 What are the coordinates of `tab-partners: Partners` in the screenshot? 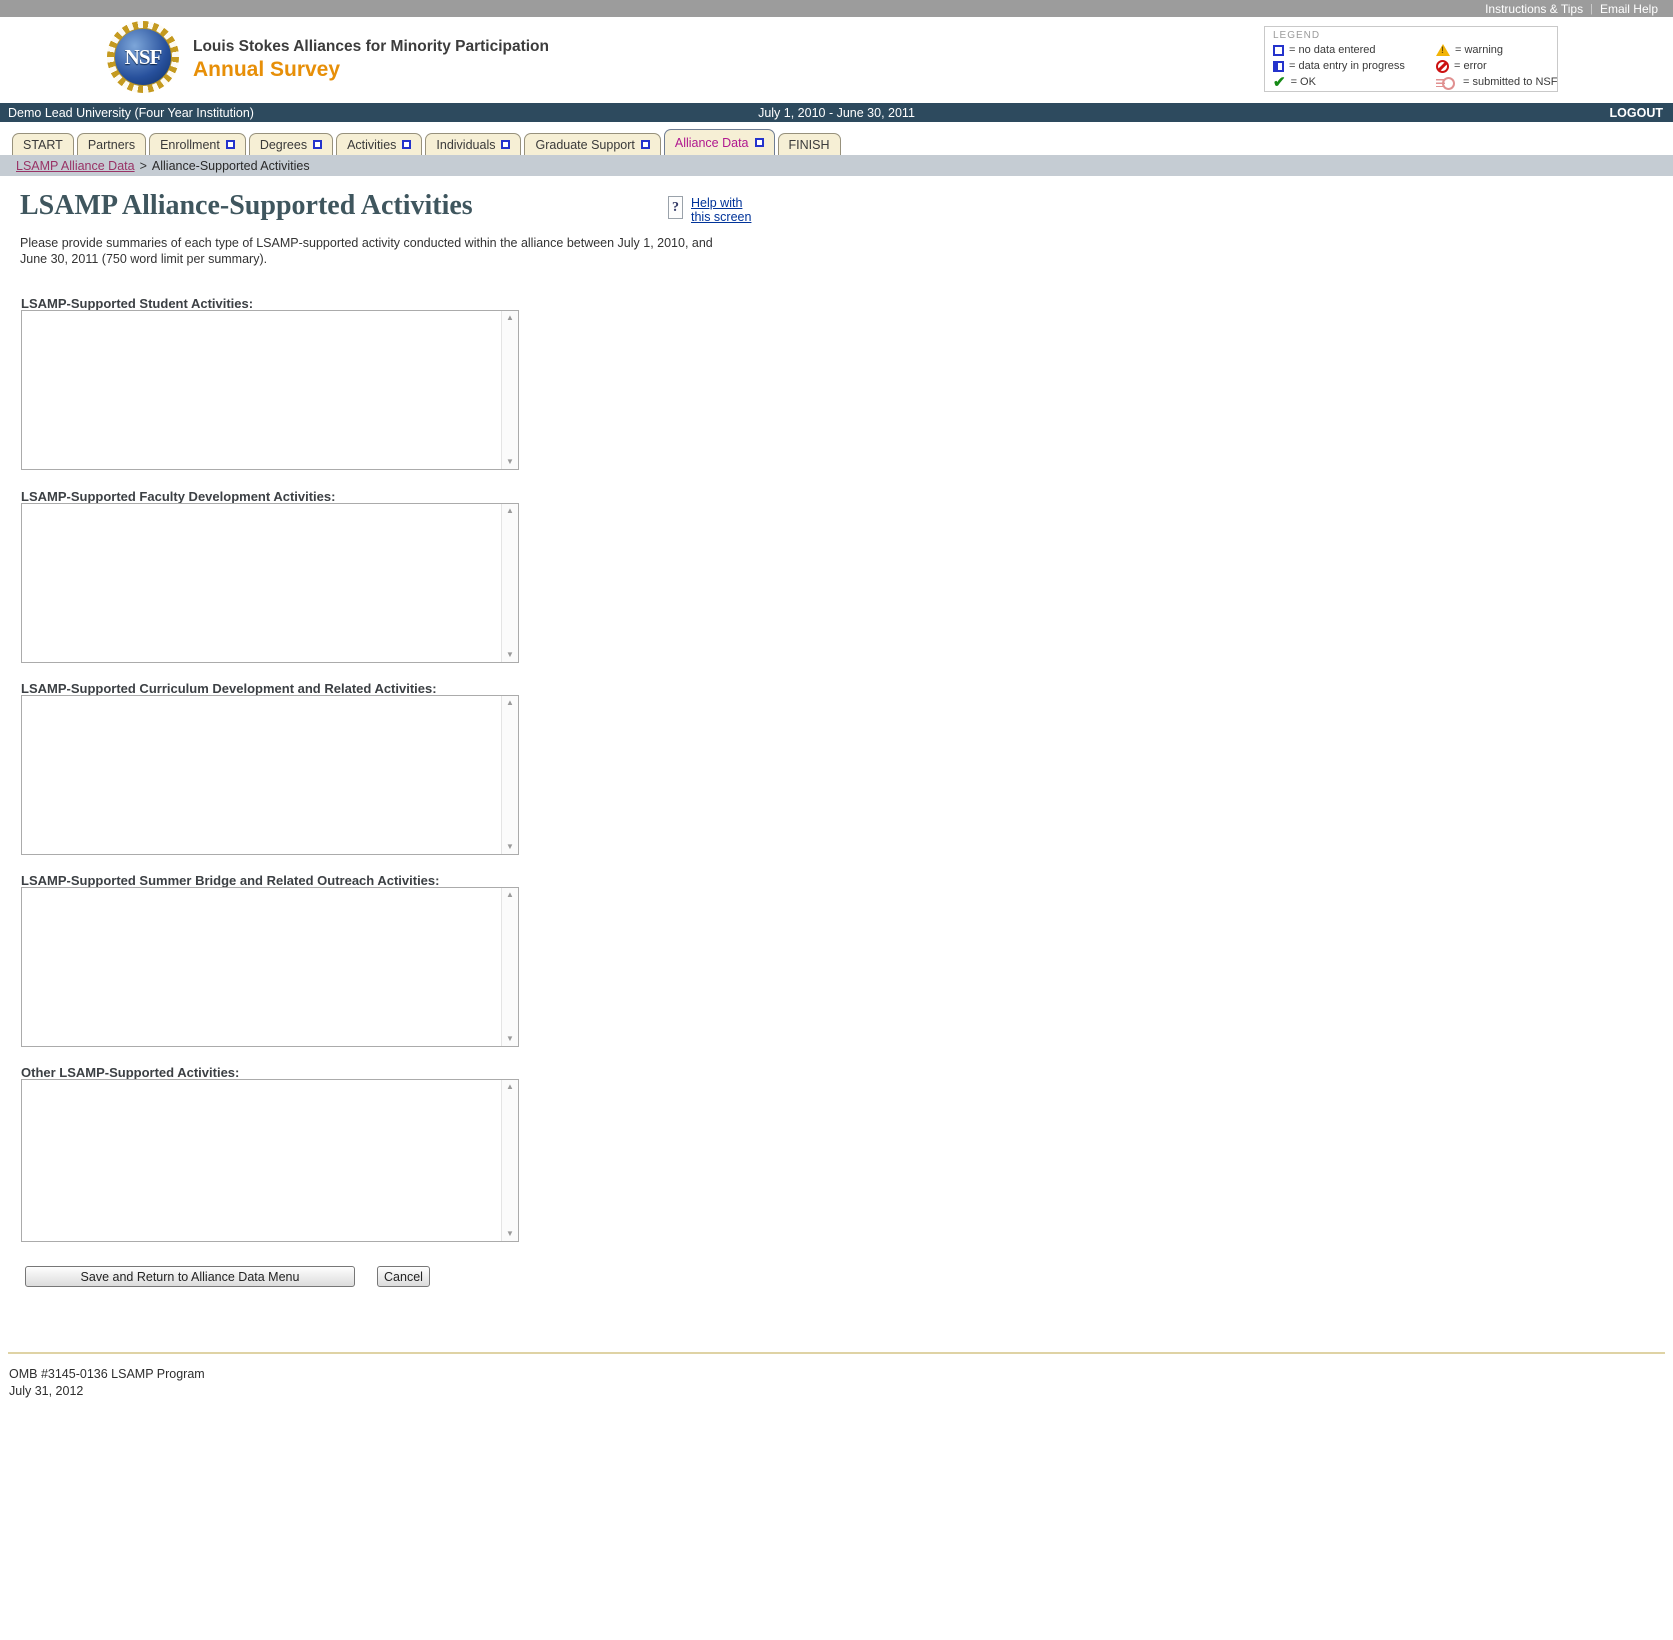 It's located at (111, 144).